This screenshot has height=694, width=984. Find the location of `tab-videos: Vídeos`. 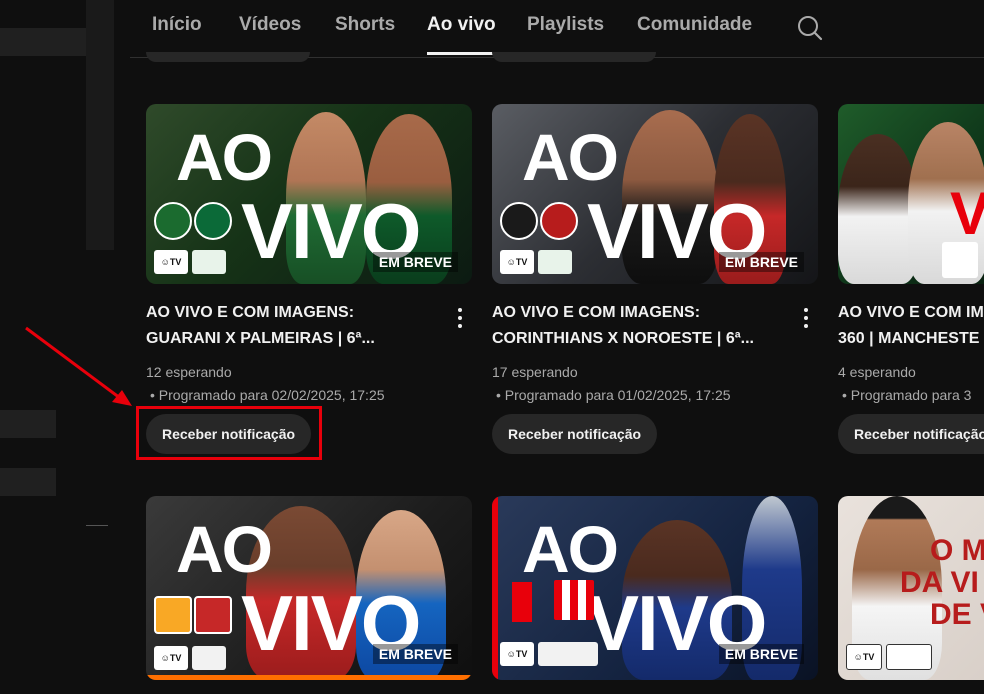

tab-videos: Vídeos is located at coordinates (270, 25).